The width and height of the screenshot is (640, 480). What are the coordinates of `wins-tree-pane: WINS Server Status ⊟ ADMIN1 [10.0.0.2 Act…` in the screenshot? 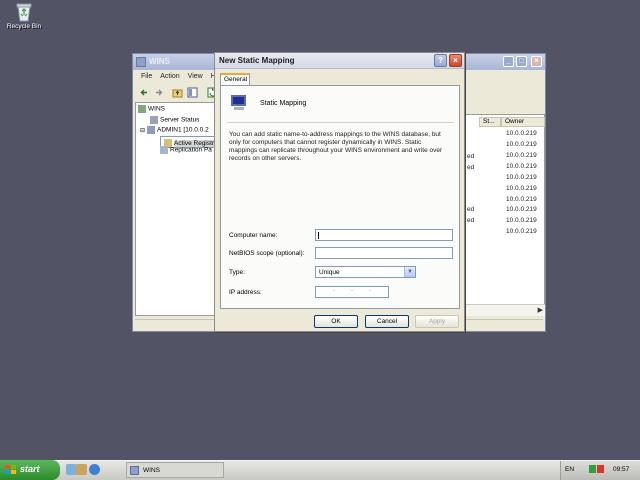 It's located at (176, 209).